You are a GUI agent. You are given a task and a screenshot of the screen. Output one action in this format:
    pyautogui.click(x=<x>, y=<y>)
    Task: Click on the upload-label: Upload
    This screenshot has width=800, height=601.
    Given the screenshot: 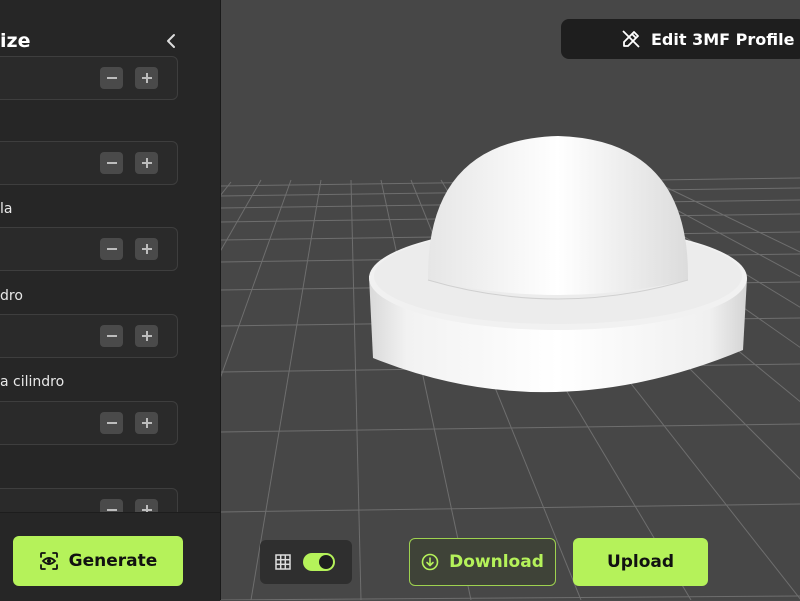 What is the action you would take?
    pyautogui.click(x=640, y=562)
    